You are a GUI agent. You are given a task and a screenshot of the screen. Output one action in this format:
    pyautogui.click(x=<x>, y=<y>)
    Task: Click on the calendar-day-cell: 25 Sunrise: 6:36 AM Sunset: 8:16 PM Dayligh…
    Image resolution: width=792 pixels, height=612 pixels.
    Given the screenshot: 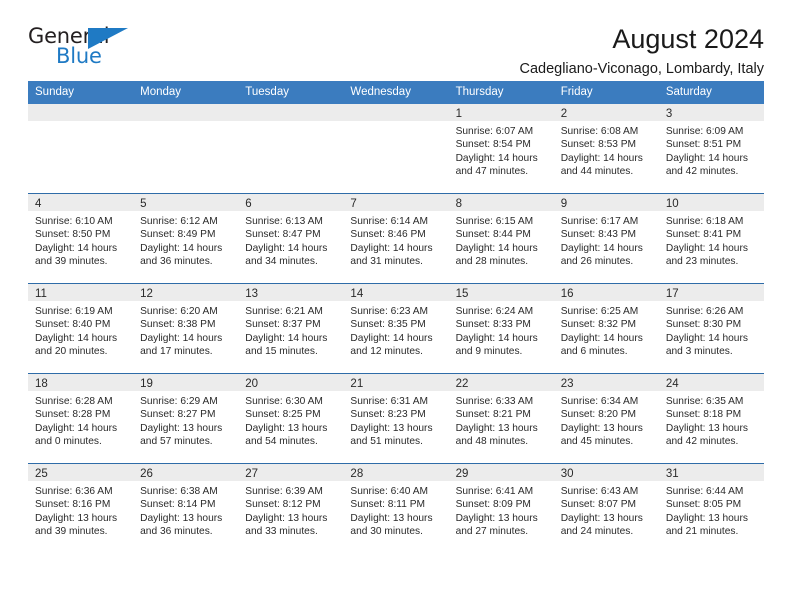 What is the action you would take?
    pyautogui.click(x=81, y=508)
    